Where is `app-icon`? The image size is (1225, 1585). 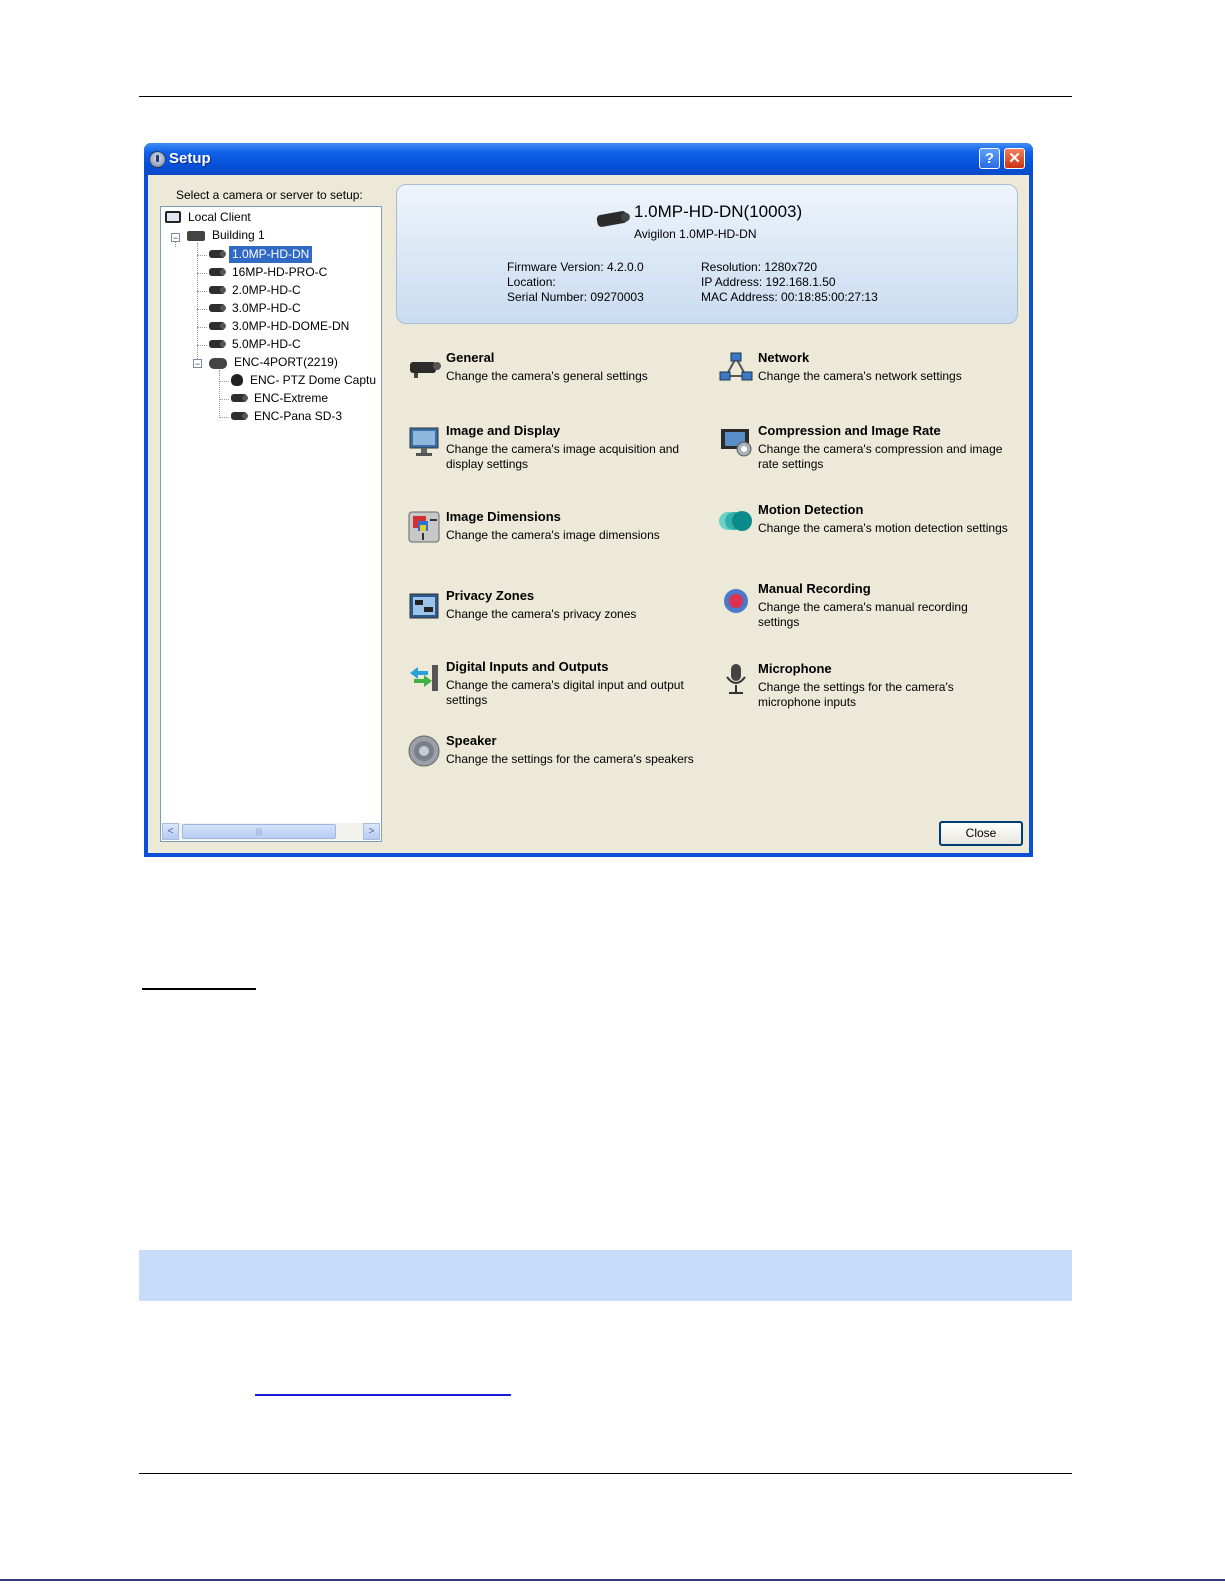
app-icon is located at coordinates (157, 159).